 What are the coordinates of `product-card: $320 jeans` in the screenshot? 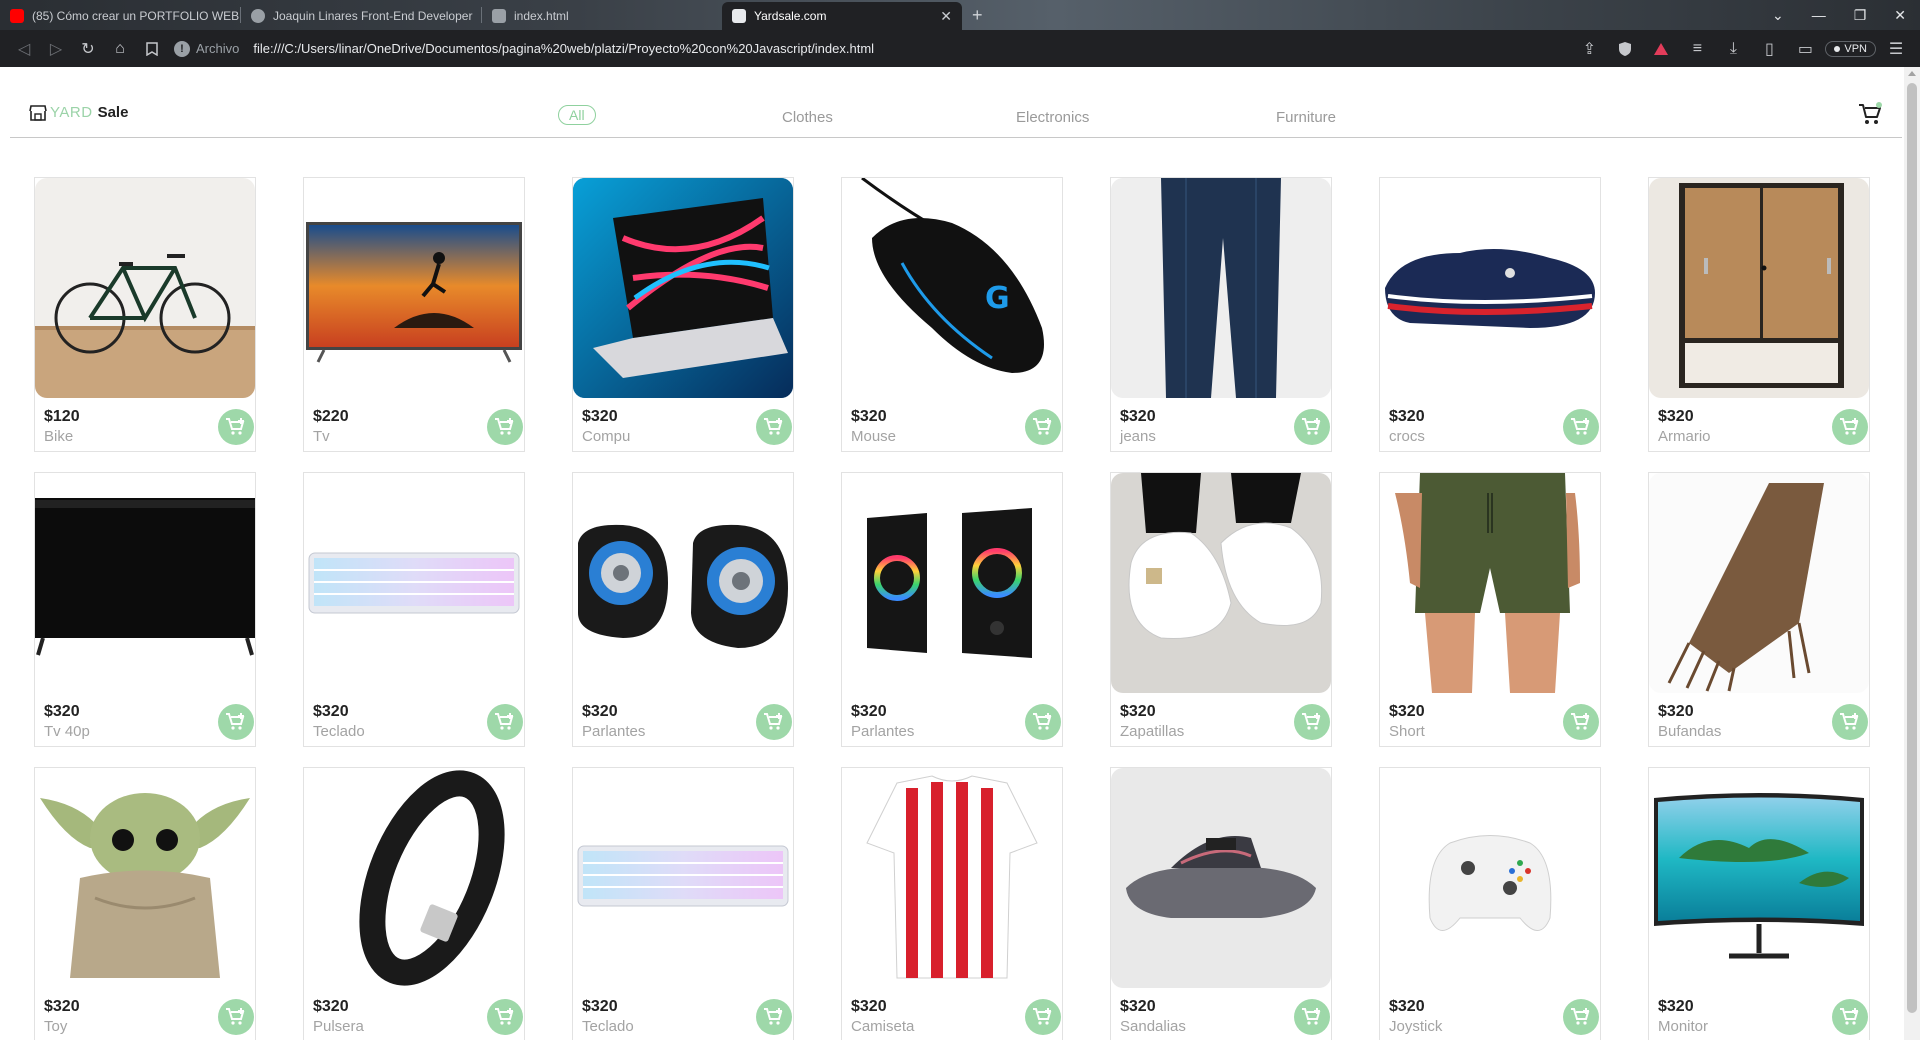 It's located at (1221, 314).